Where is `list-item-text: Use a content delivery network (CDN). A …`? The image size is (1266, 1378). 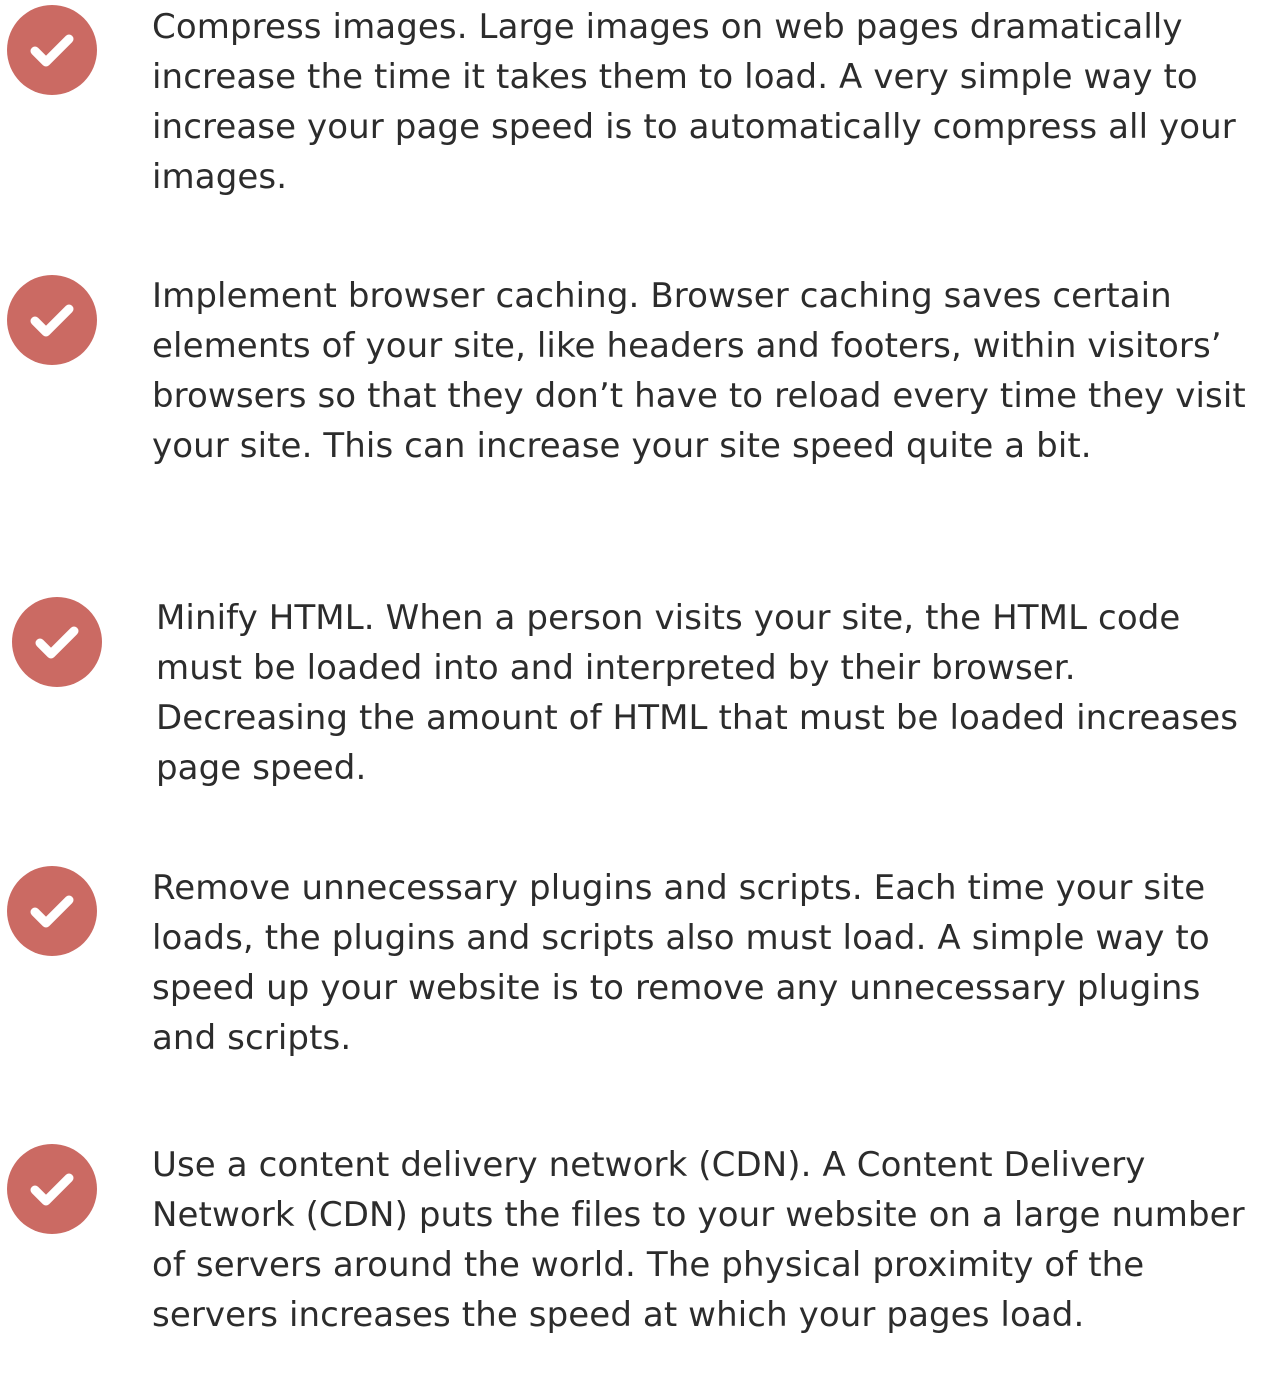
list-item-text: Use a content delivery network (CDN). A … is located at coordinates (698, 1240).